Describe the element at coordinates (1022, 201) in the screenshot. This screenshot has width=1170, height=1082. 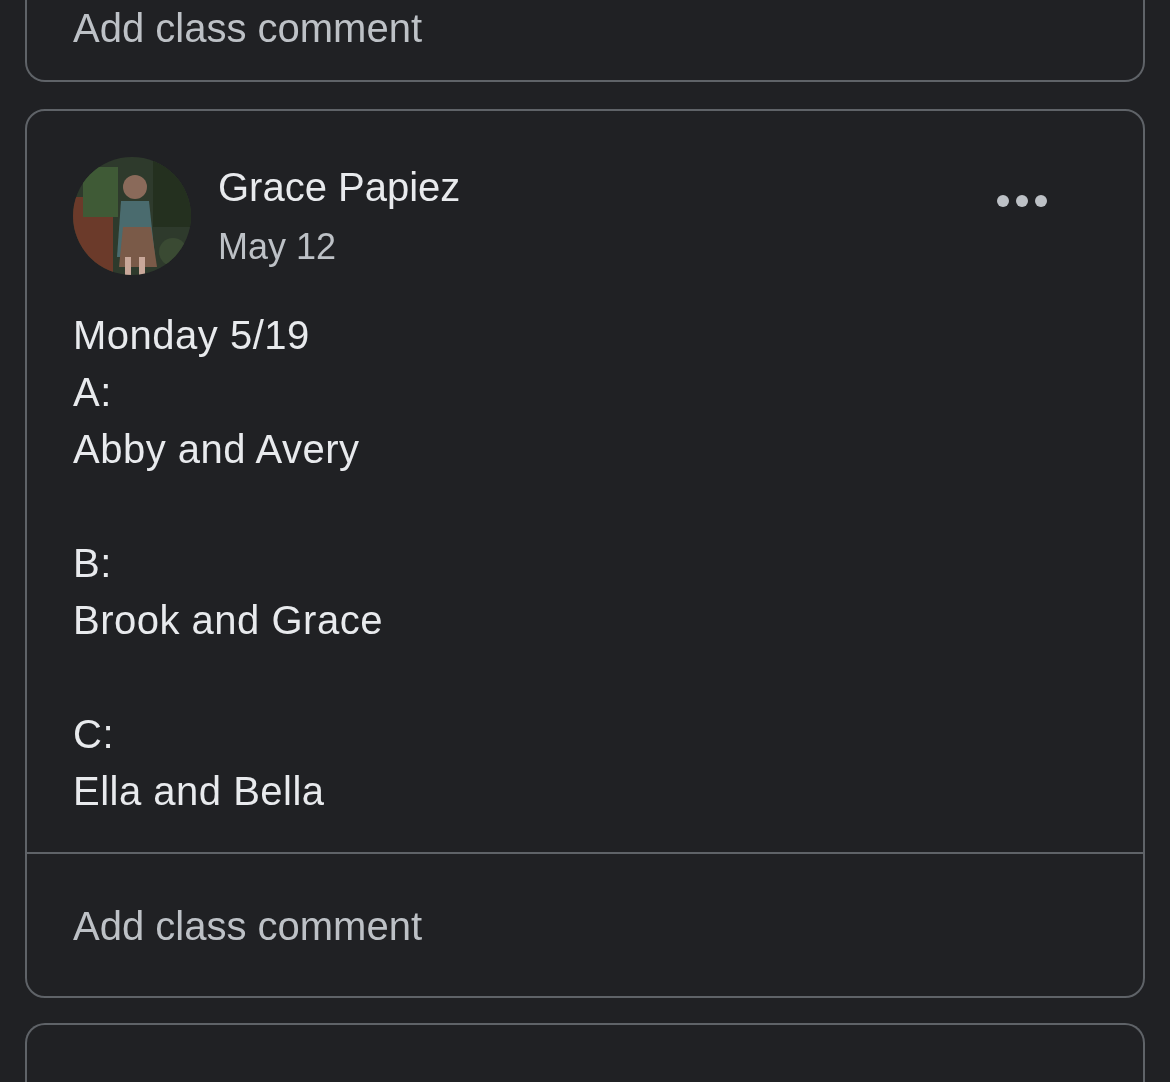
I see `more-icon` at that location.